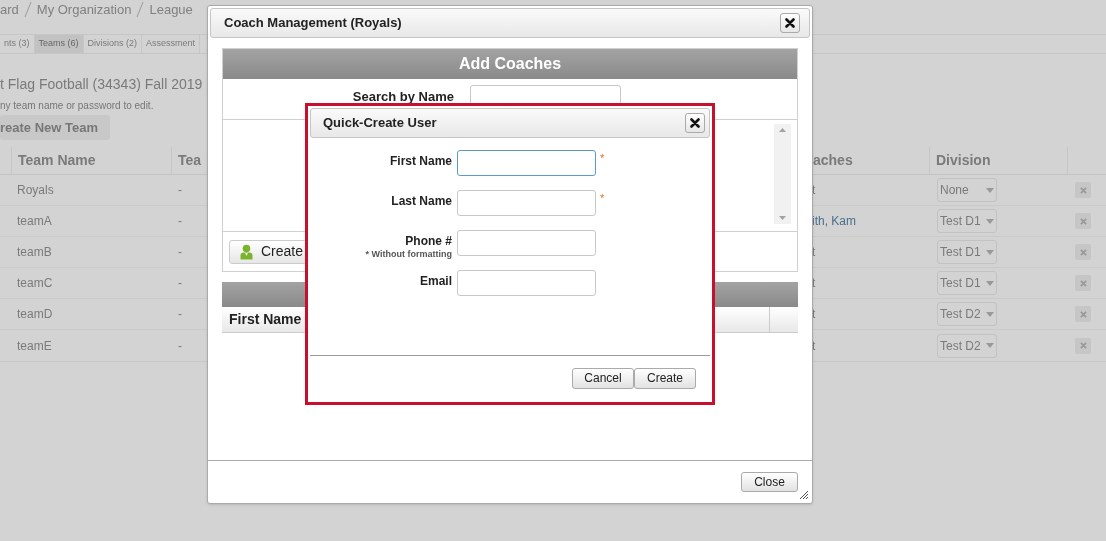 The width and height of the screenshot is (1106, 541). What do you see at coordinates (804, 495) in the screenshot?
I see `resize-grip-icon` at bounding box center [804, 495].